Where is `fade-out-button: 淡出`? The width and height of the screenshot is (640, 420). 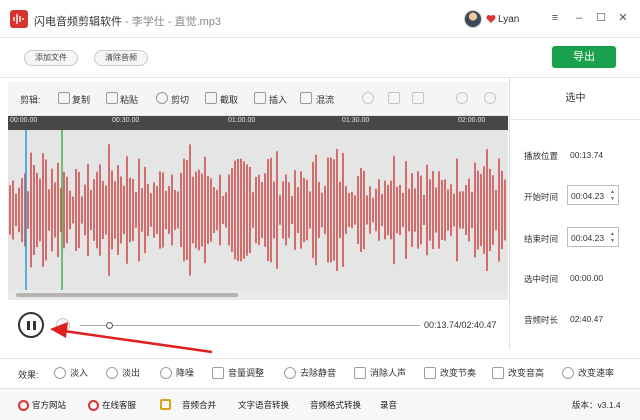
fade-out-button: 淡出 is located at coordinates (123, 373).